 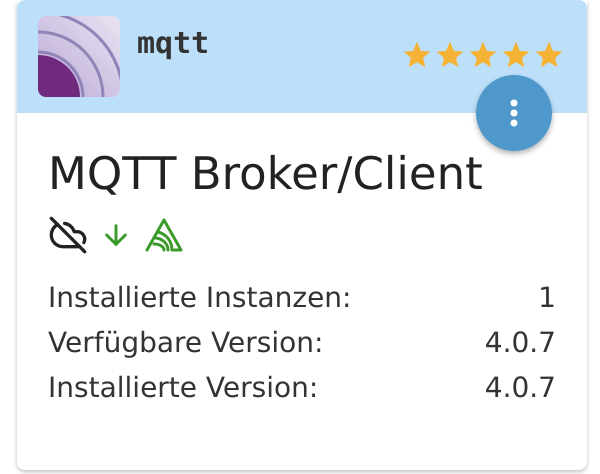 What do you see at coordinates (164, 235) in the screenshot?
I see `signal-triangle-icon` at bounding box center [164, 235].